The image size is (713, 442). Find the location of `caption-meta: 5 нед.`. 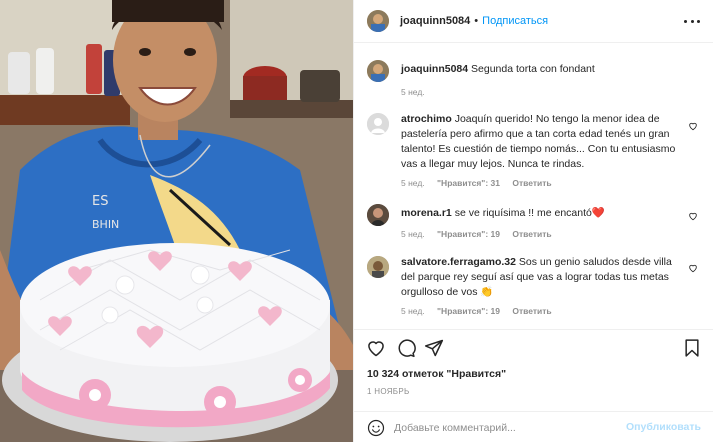

caption-meta: 5 нед. is located at coordinates (418, 92).